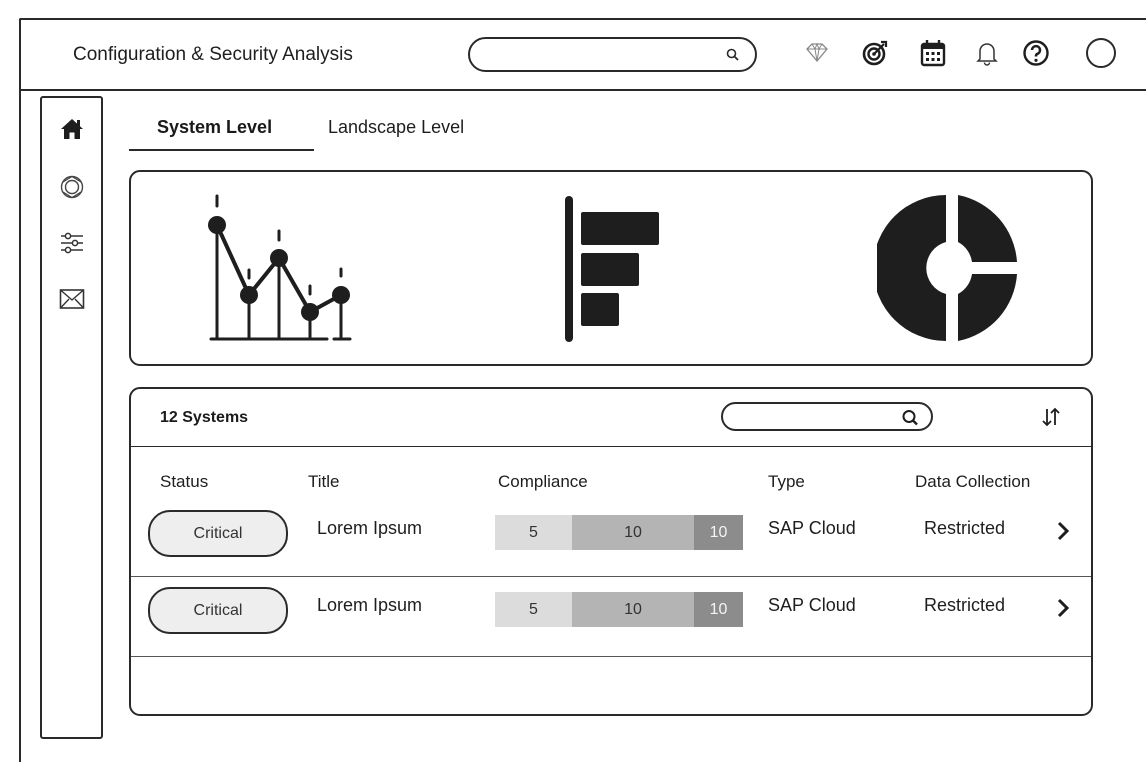 The image size is (1146, 762). What do you see at coordinates (324, 482) in the screenshot?
I see `column-header-title: Title` at bounding box center [324, 482].